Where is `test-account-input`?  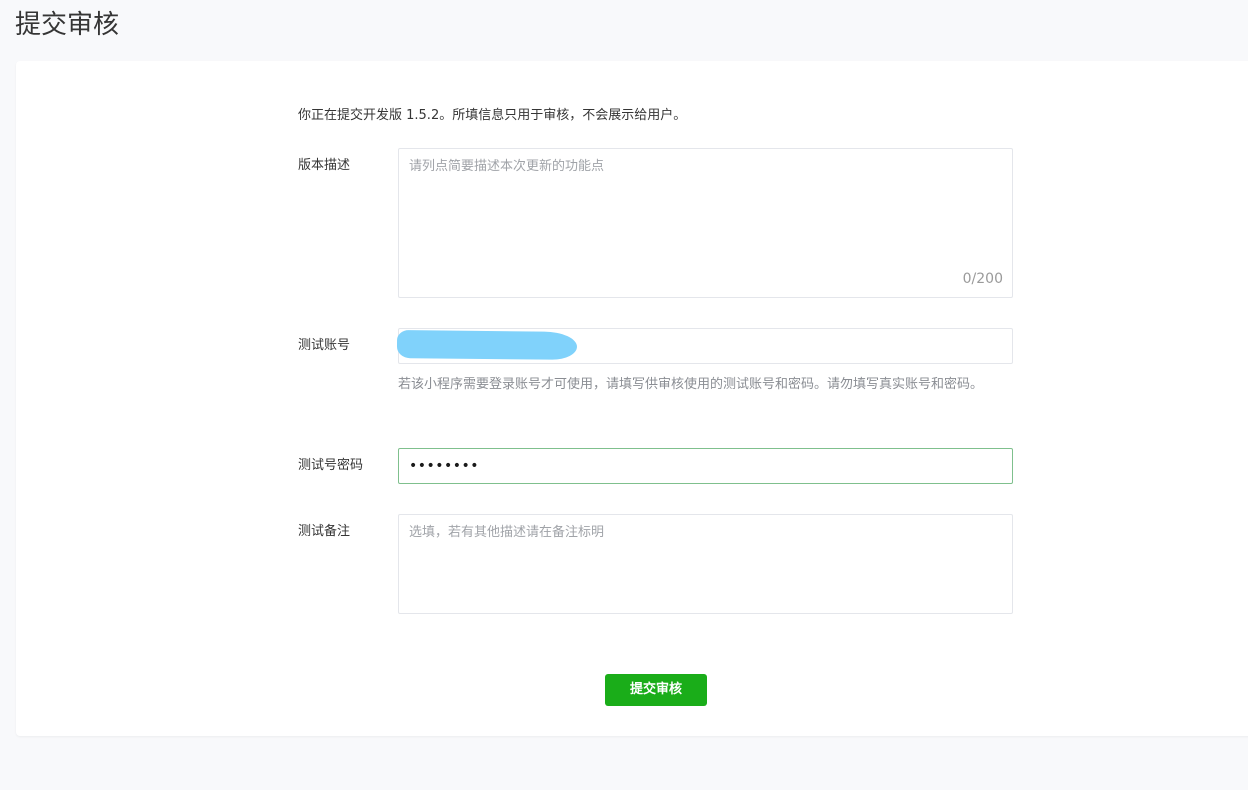
test-account-input is located at coordinates (704, 346).